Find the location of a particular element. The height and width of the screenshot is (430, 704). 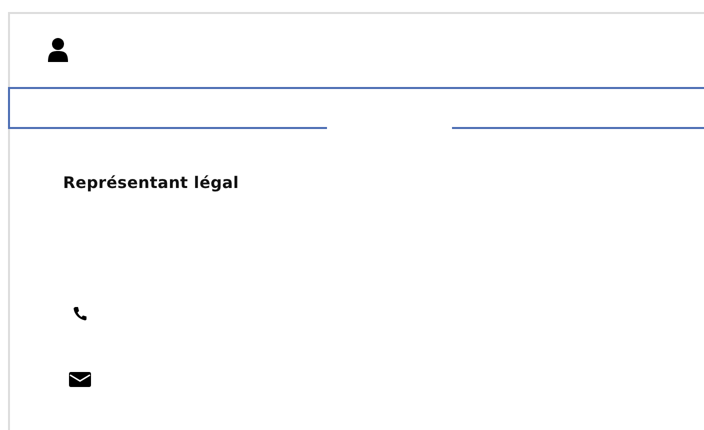

section-title: Représentant légal is located at coordinates (151, 182).